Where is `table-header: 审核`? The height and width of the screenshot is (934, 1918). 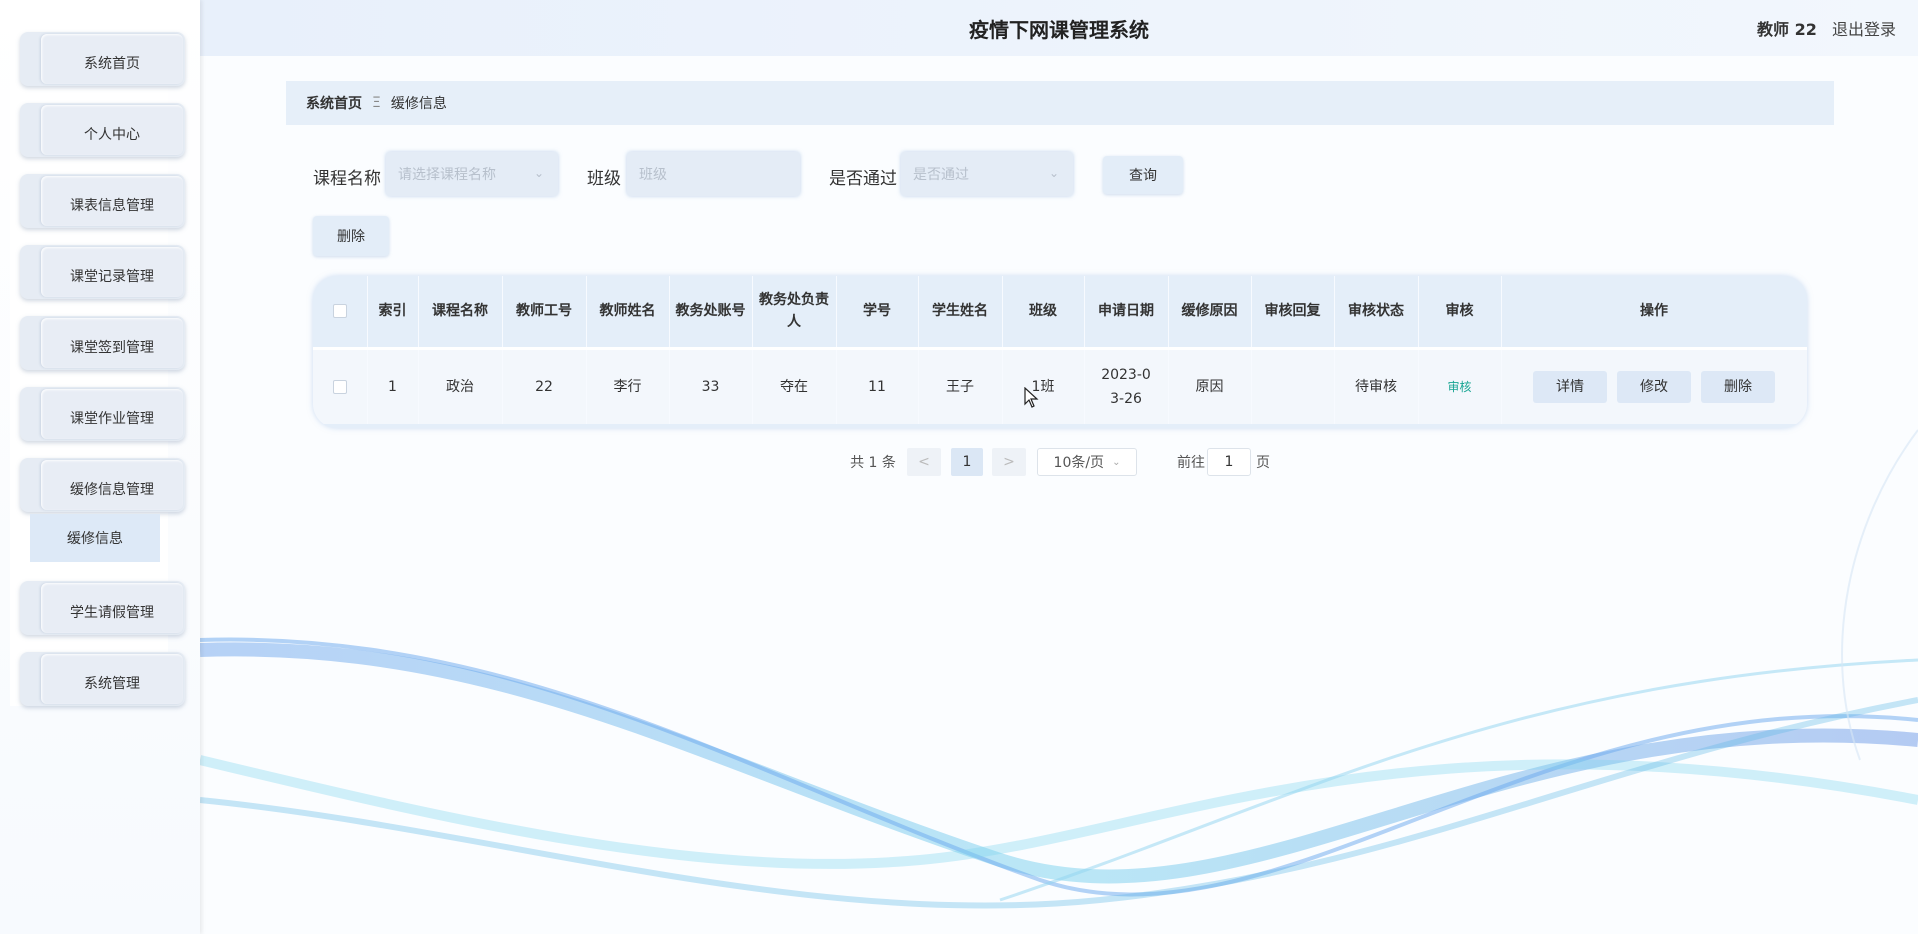 table-header: 审核 is located at coordinates (1460, 312).